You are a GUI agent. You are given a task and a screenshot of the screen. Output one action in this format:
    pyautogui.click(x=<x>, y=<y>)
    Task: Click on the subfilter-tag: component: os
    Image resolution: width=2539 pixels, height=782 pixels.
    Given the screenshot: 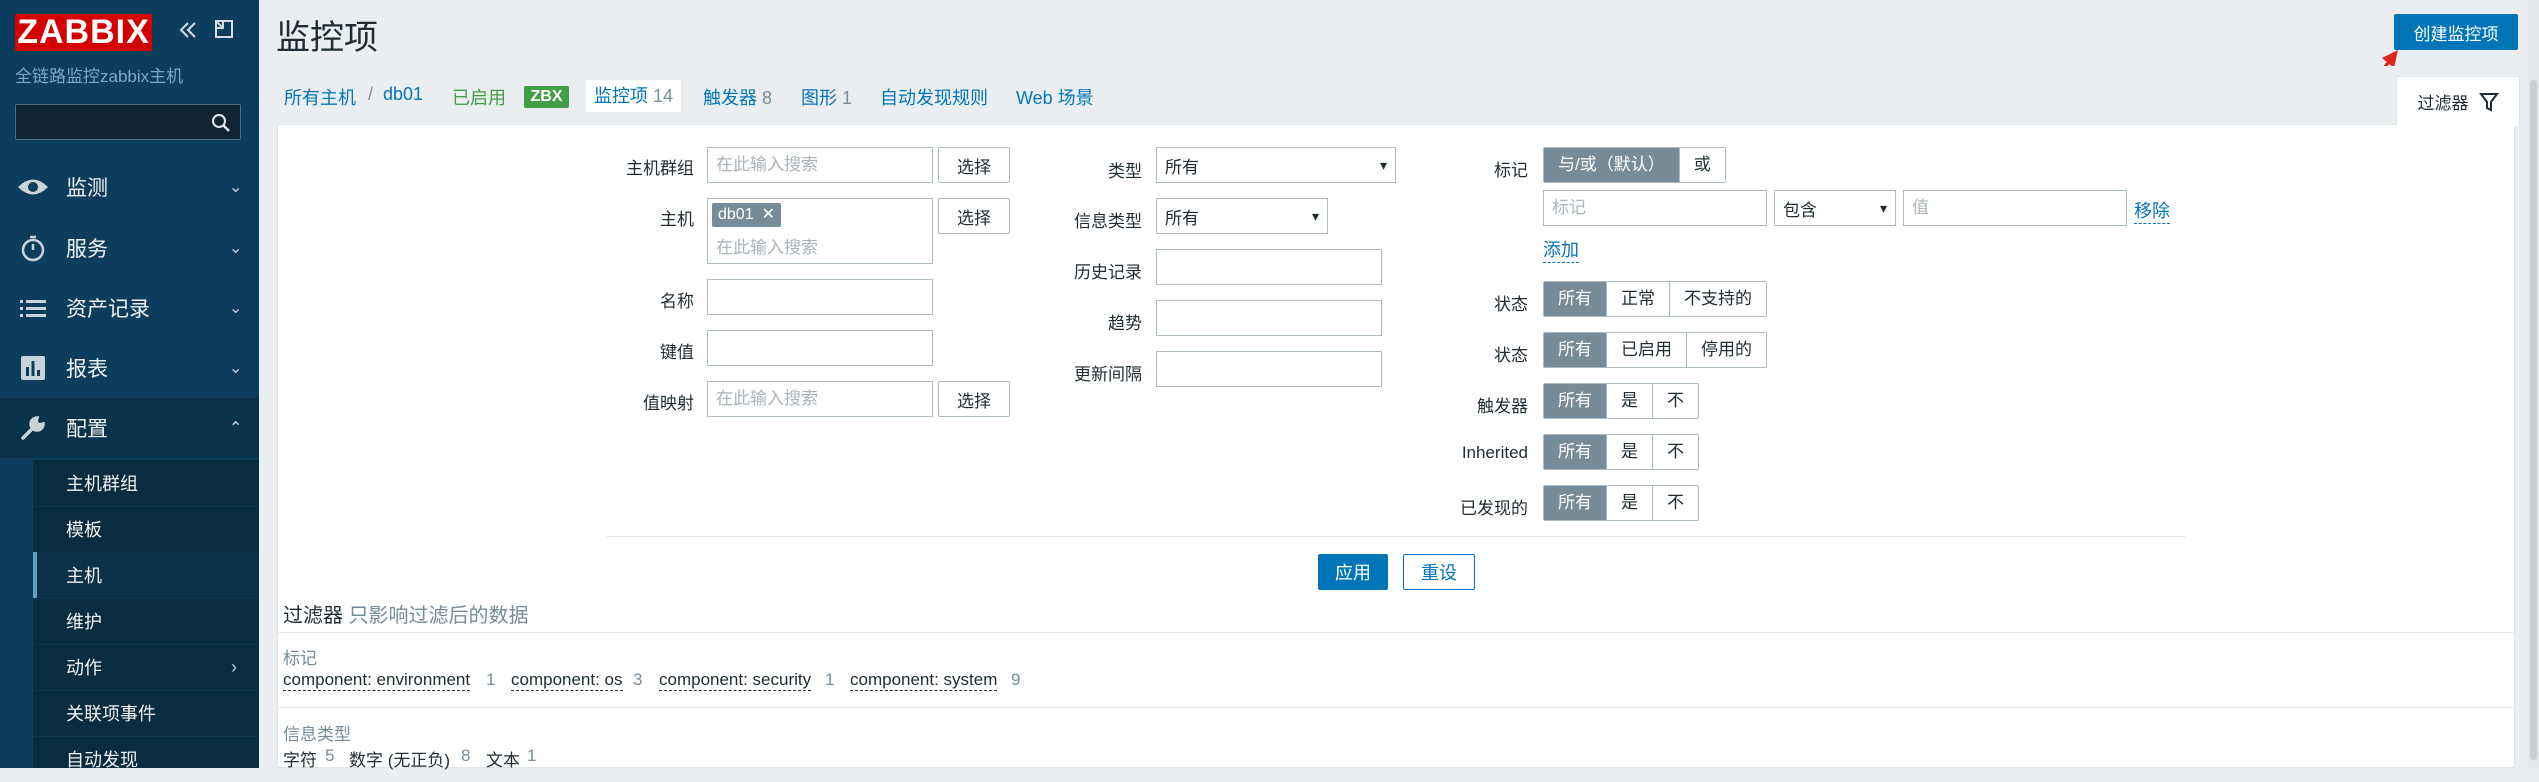 What is the action you would take?
    pyautogui.click(x=567, y=680)
    